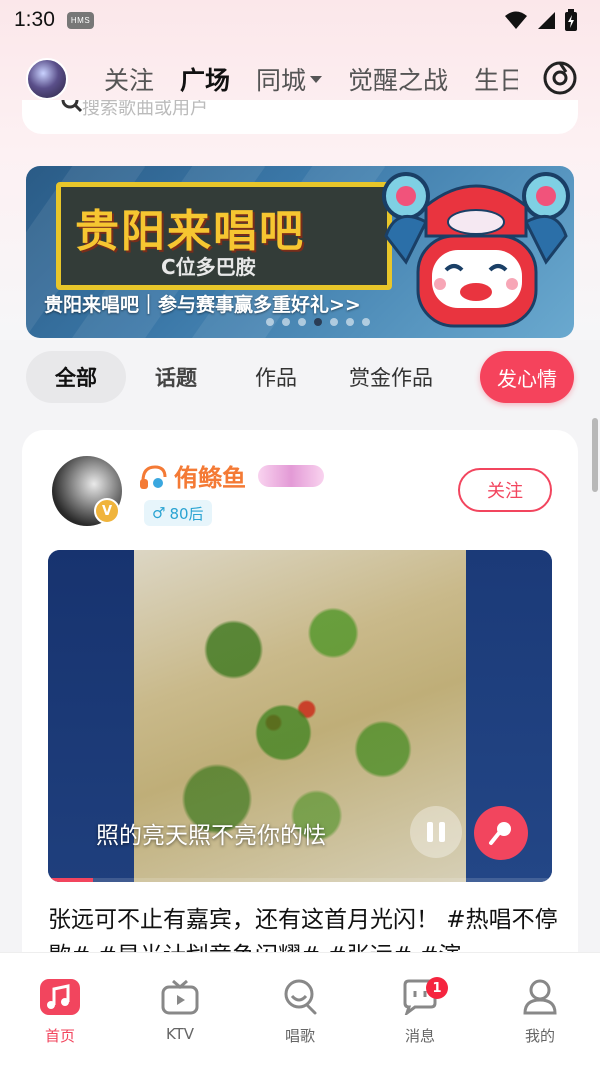 The height and width of the screenshot is (1066, 600). Describe the element at coordinates (546, 20) in the screenshot. I see `signal-icon` at that location.